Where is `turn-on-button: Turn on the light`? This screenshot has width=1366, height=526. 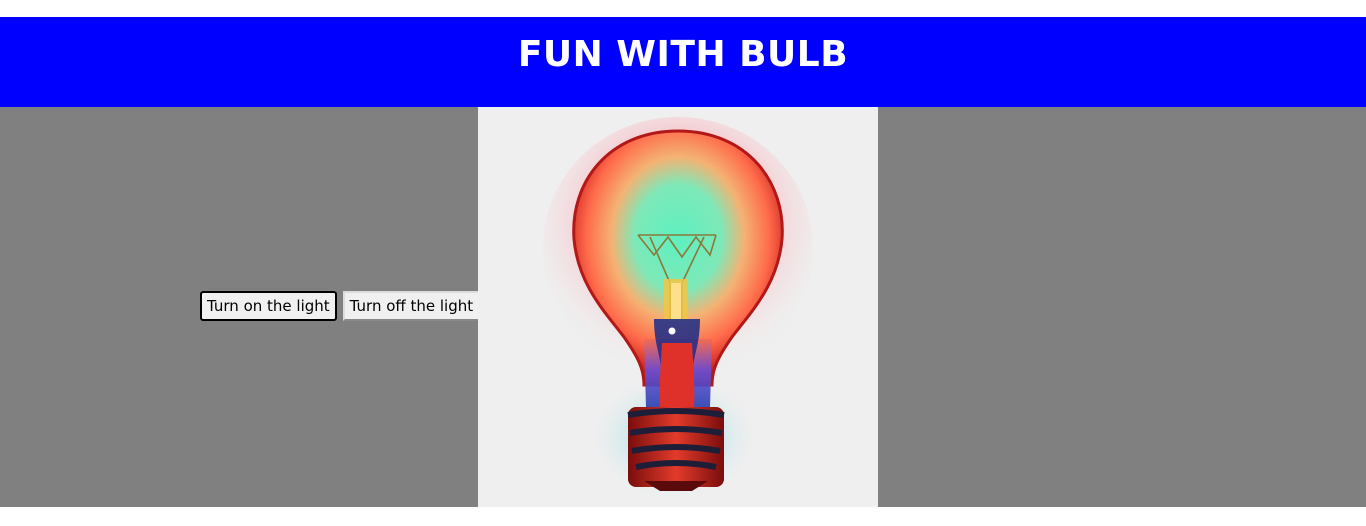 turn-on-button: Turn on the light is located at coordinates (268, 306).